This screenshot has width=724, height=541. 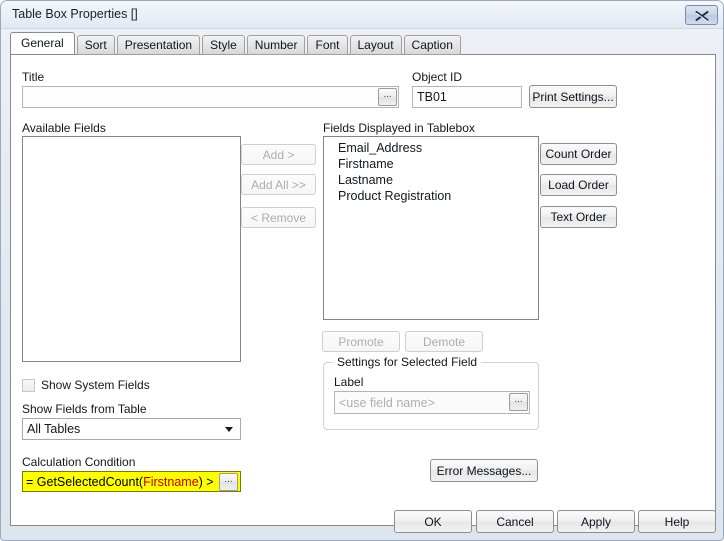 What do you see at coordinates (431, 148) in the screenshot?
I see `list-item: Email_Address` at bounding box center [431, 148].